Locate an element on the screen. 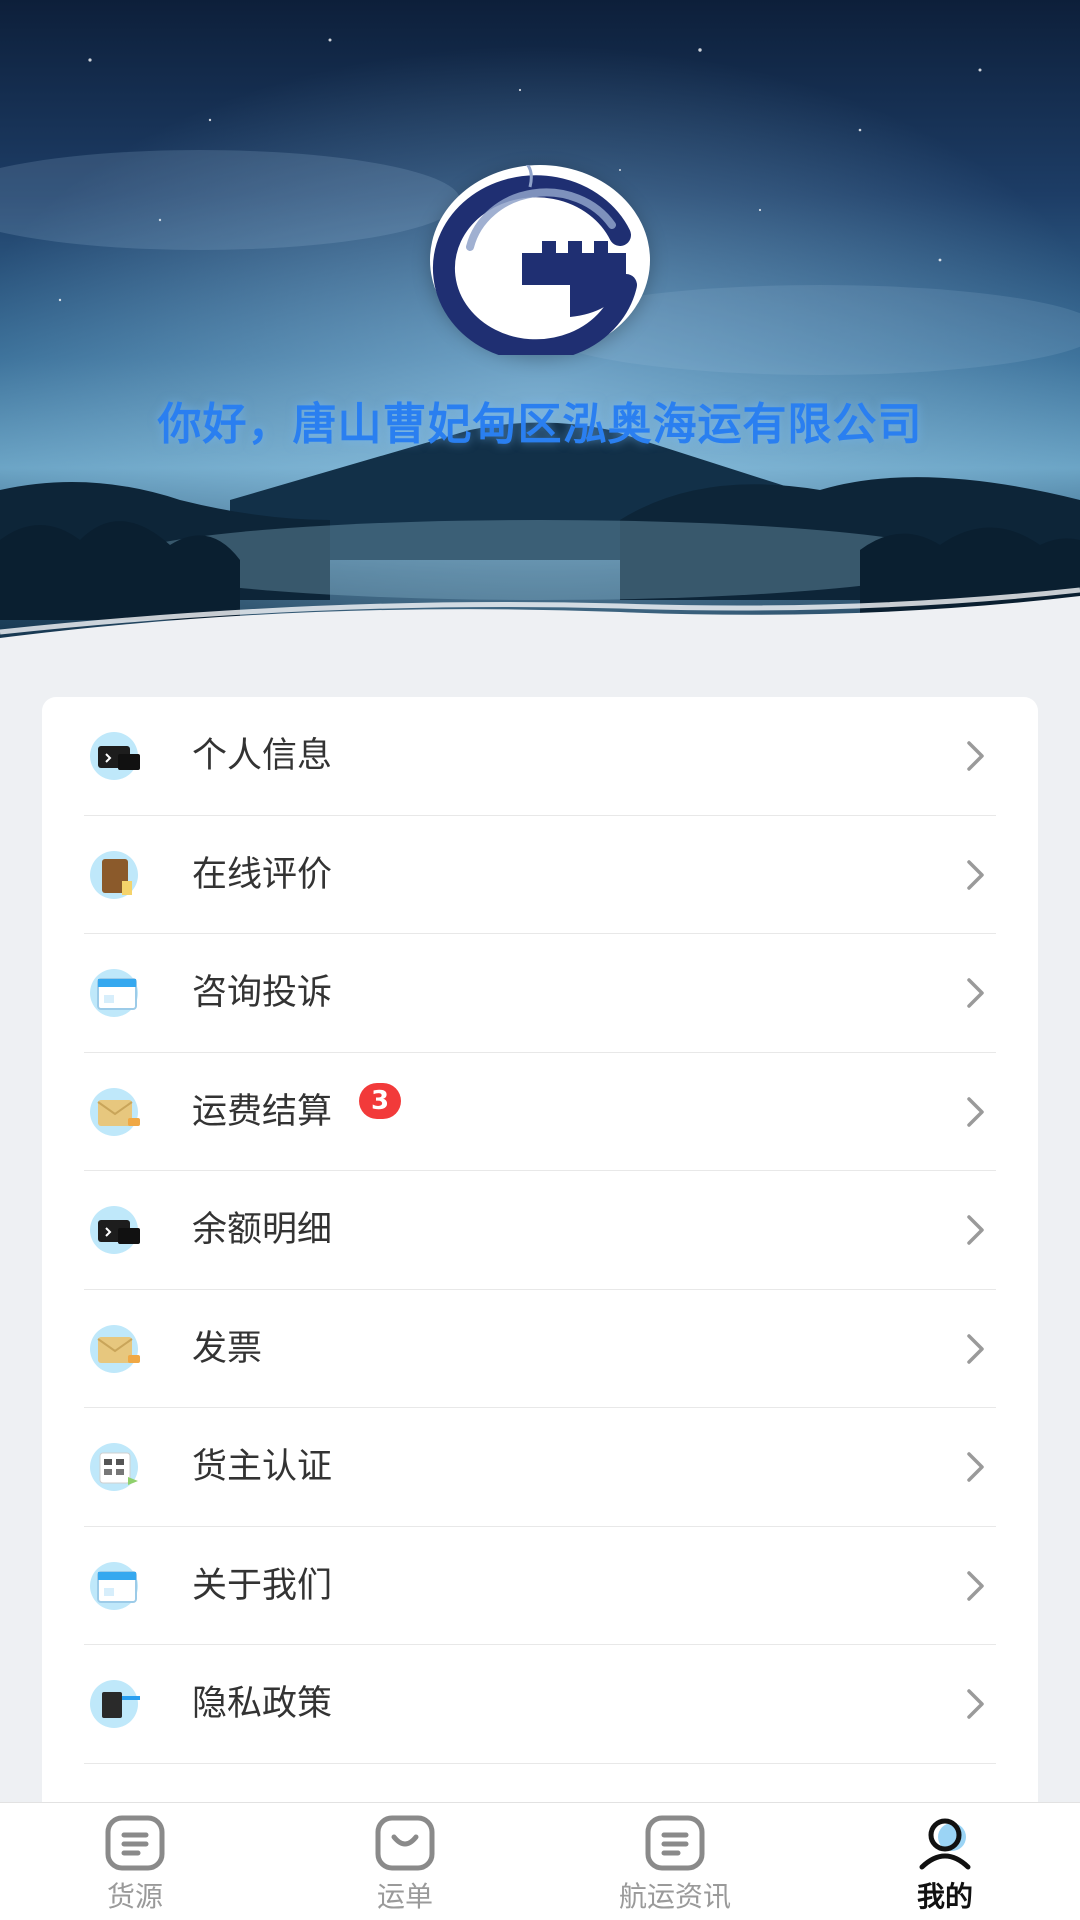 The width and height of the screenshot is (1080, 1920). tab-label: 运单 is located at coordinates (404, 1896).